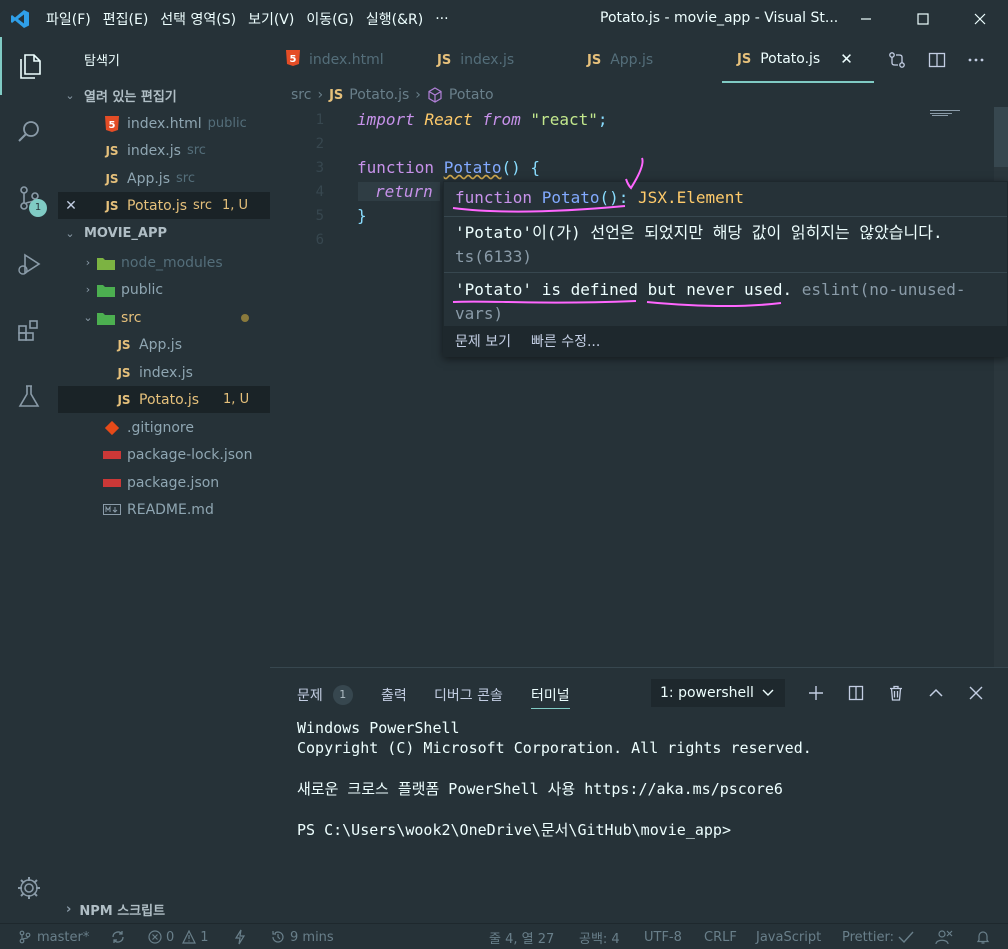 This screenshot has height=949, width=1008. I want to click on tree-file: README.md, so click(164, 509).